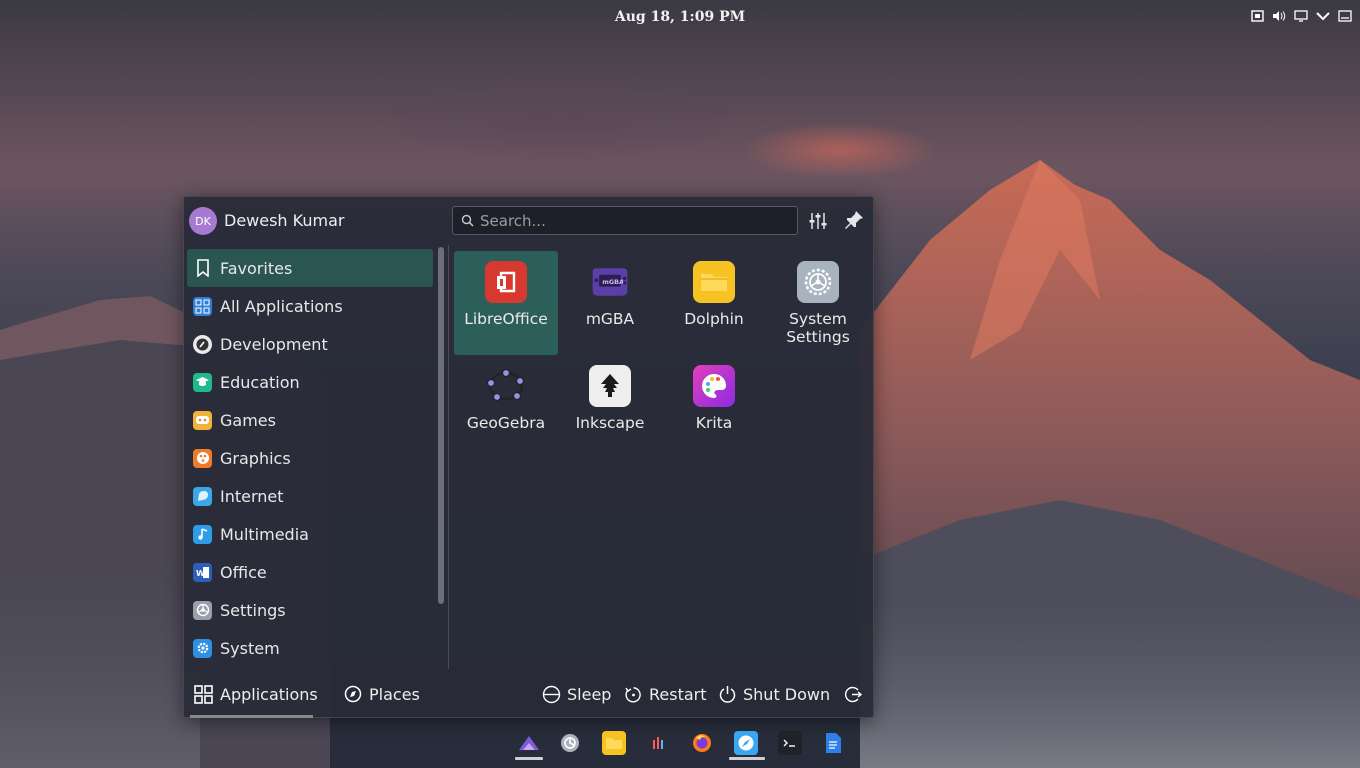 The height and width of the screenshot is (768, 1360). I want to click on svg-text: W, so click(200, 573).